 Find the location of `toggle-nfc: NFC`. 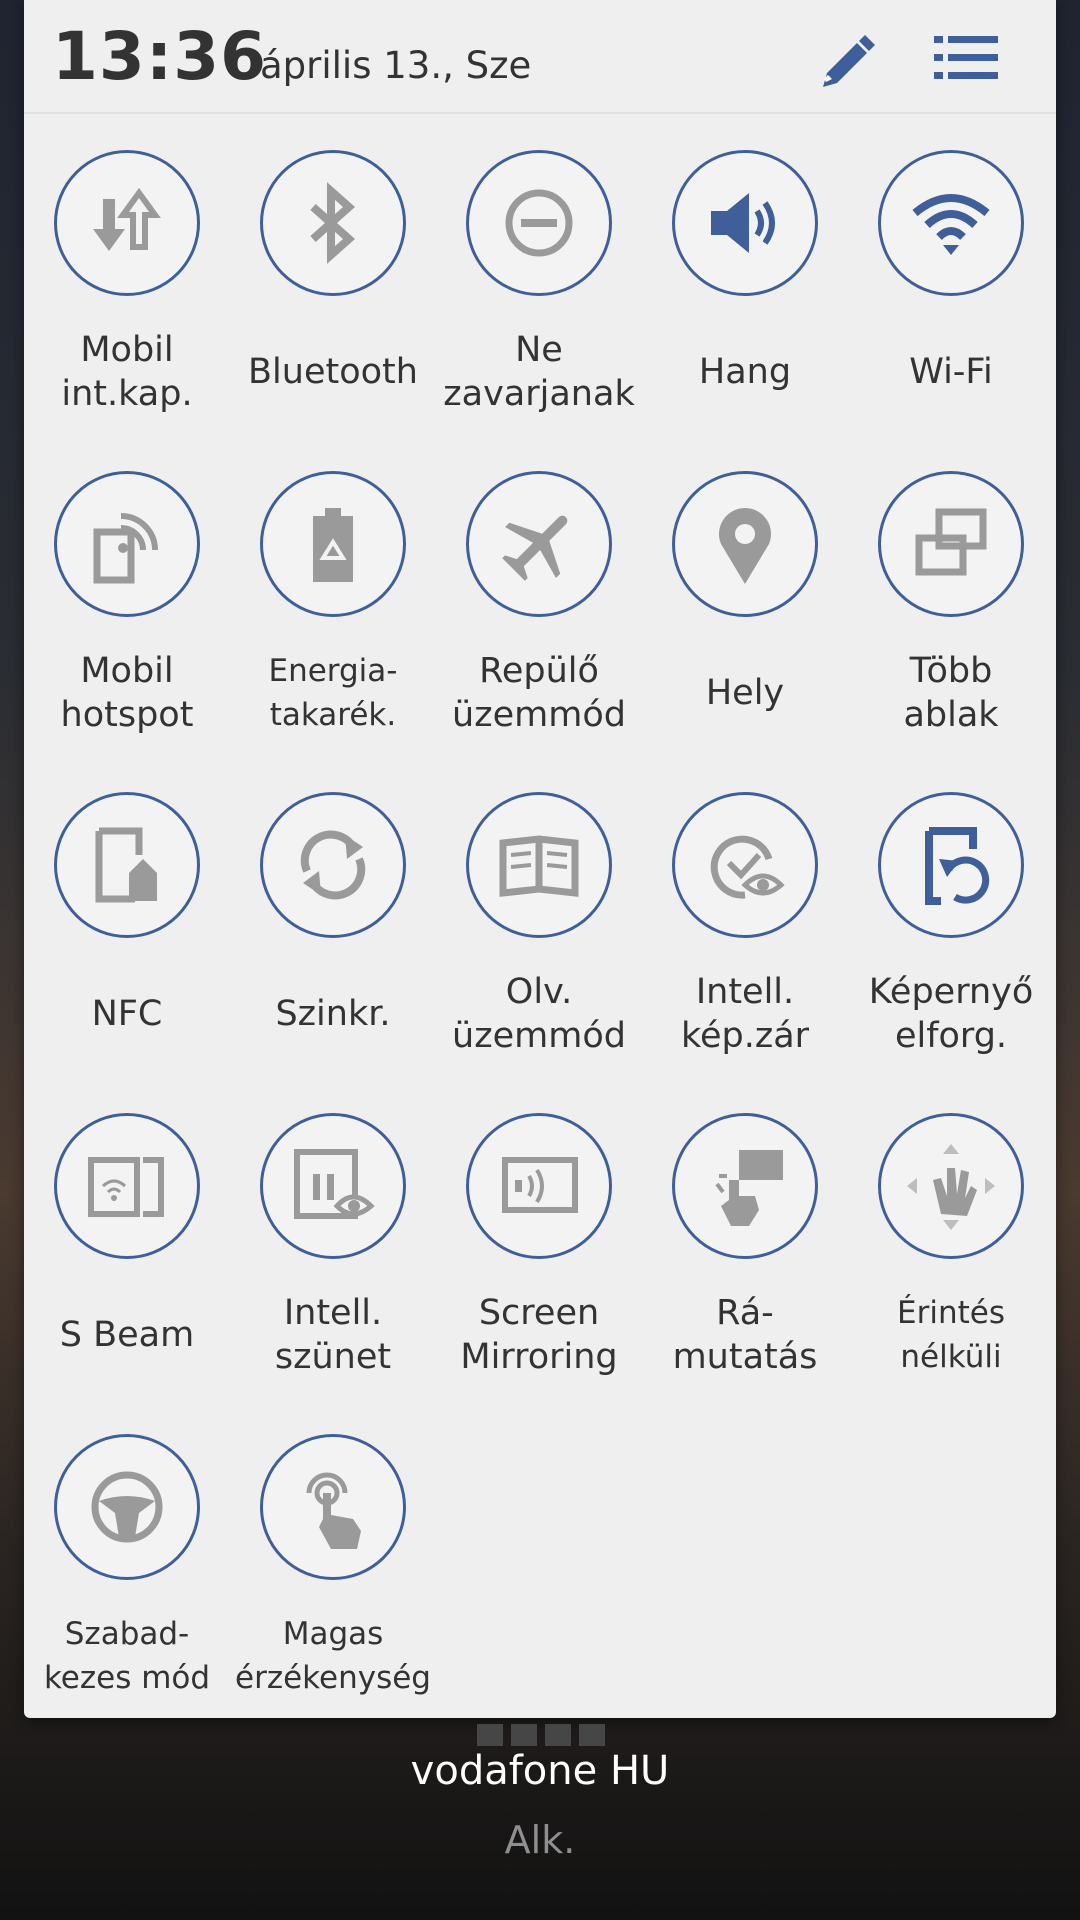

toggle-nfc: NFC is located at coordinates (127, 952).